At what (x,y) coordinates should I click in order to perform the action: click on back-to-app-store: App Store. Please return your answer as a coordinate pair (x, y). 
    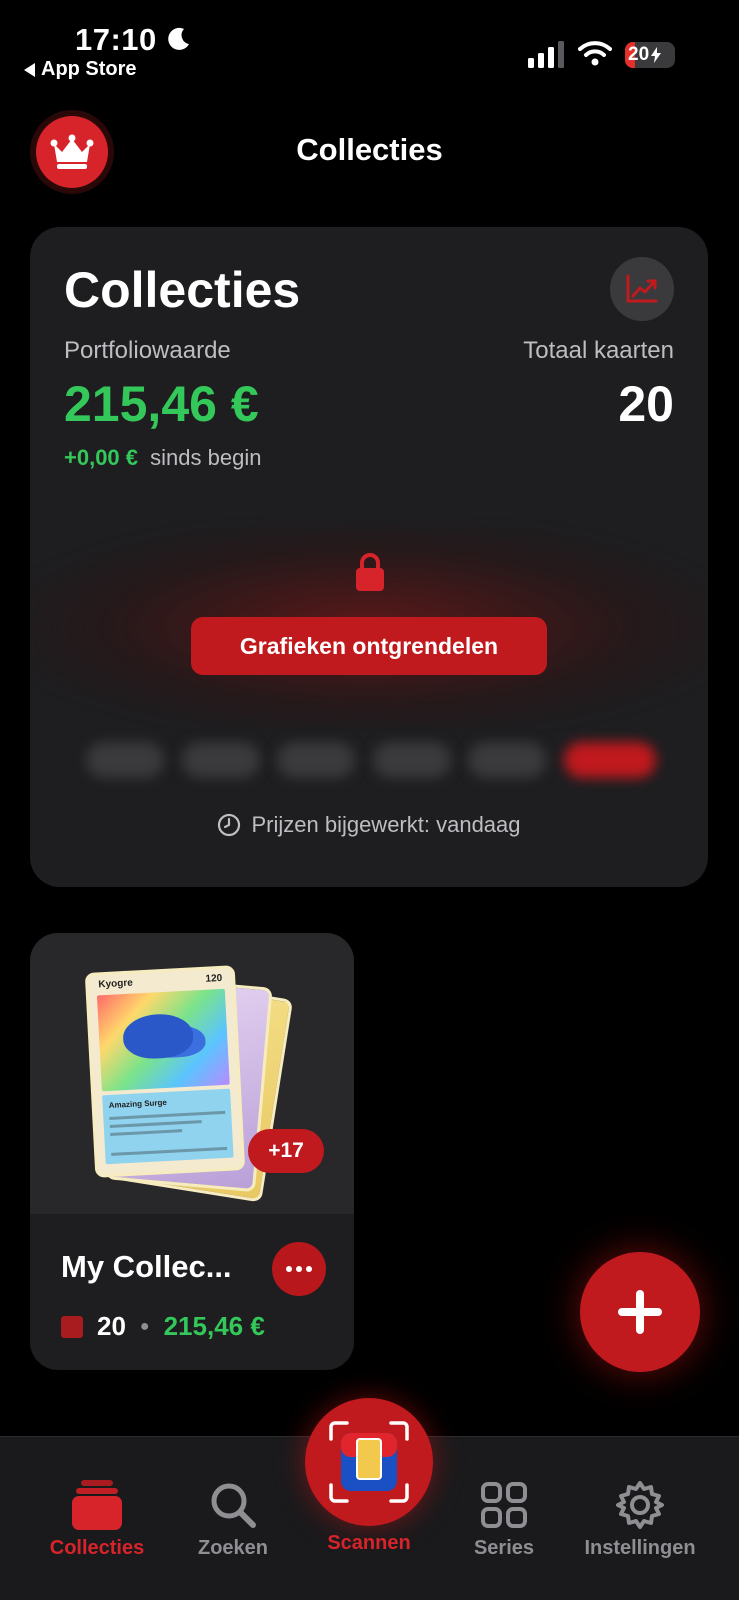
    Looking at the image, I should click on (80, 69).